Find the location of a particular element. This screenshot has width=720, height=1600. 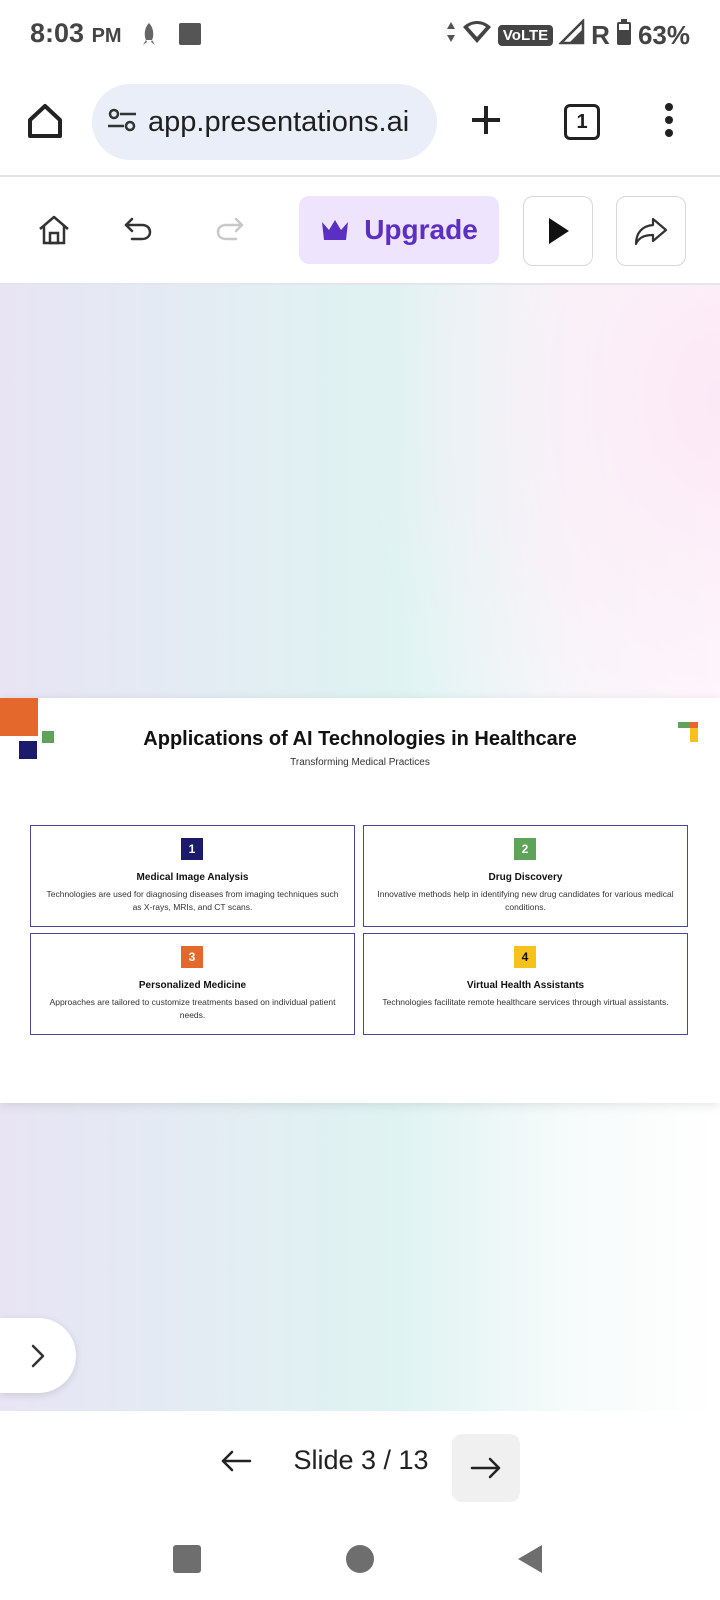

battery-percent: 63% is located at coordinates (663, 35).